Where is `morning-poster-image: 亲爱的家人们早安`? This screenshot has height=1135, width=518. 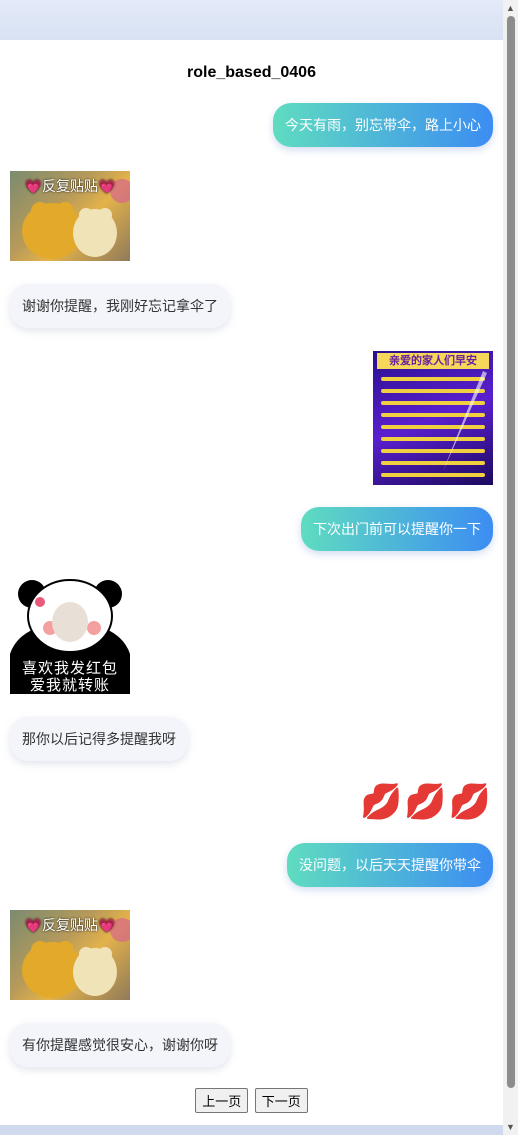
morning-poster-image: 亲爱的家人们早安 is located at coordinates (433, 418).